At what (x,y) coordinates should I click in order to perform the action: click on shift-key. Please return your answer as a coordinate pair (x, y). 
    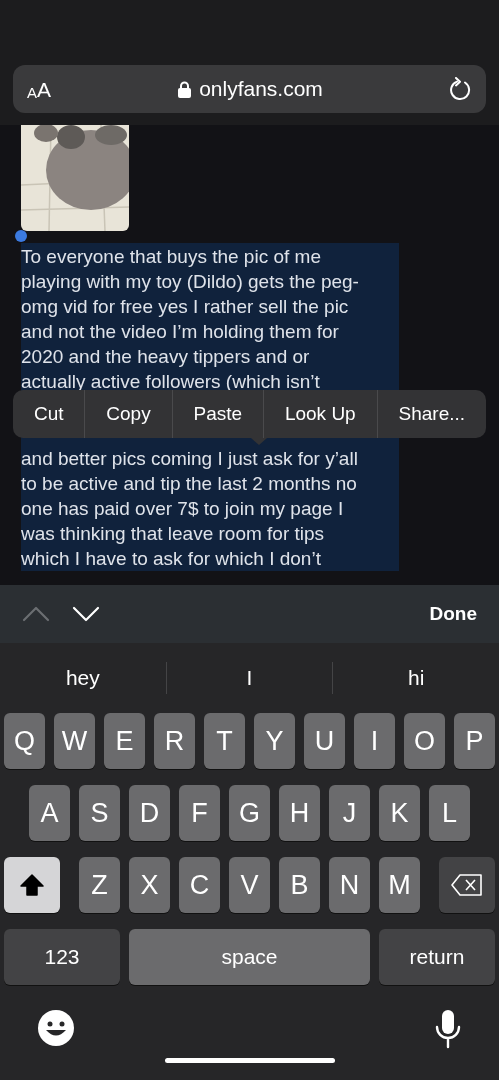
    Looking at the image, I should click on (32, 885).